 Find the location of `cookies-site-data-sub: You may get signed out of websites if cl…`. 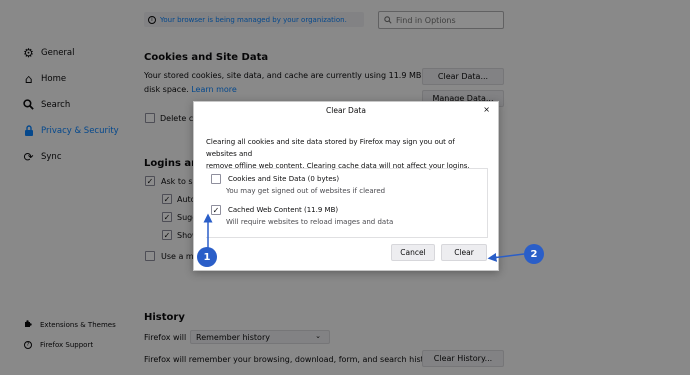

cookies-site-data-sub: You may get signed out of websites if cl… is located at coordinates (306, 191).